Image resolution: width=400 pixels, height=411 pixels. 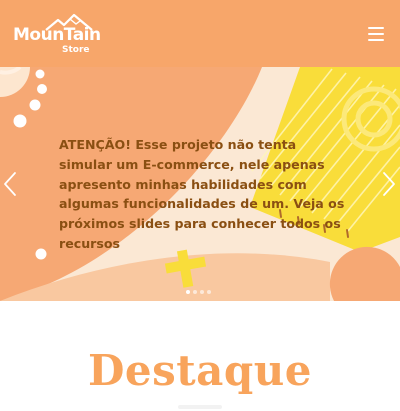 What do you see at coordinates (376, 27) in the screenshot?
I see `hamburger-menu-icon` at bounding box center [376, 27].